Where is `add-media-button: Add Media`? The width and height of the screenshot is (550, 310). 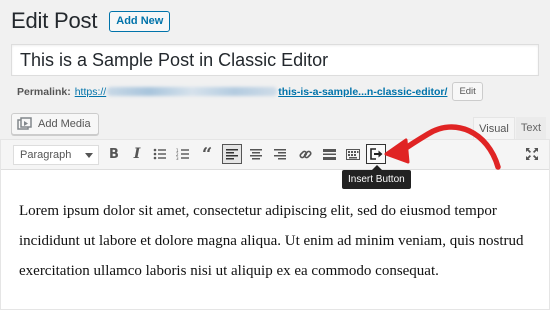
add-media-button: Add Media is located at coordinates (55, 124).